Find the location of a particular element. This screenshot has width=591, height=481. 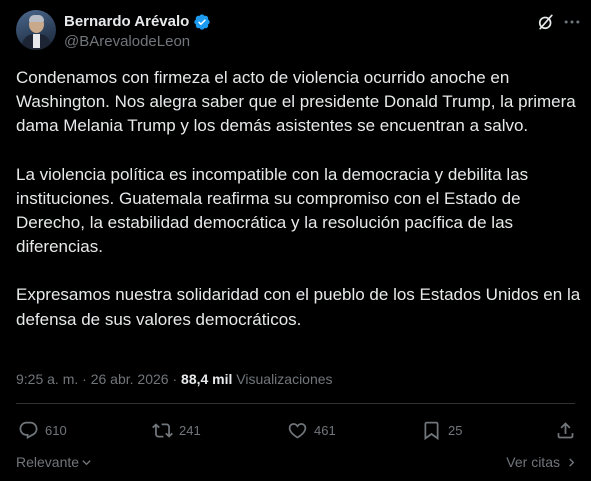

like-icon is located at coordinates (297, 430).